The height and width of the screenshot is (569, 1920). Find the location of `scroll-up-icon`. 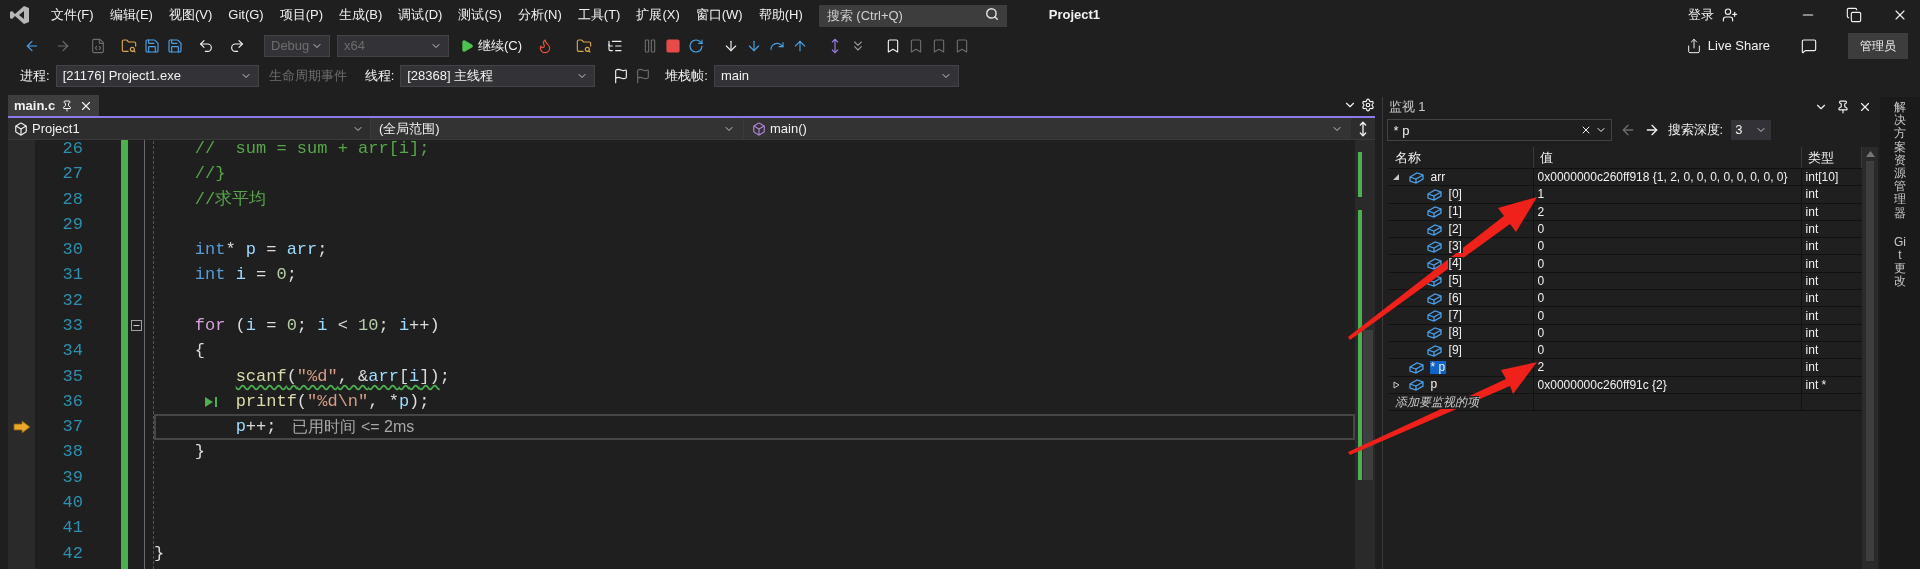

scroll-up-icon is located at coordinates (1870, 154).